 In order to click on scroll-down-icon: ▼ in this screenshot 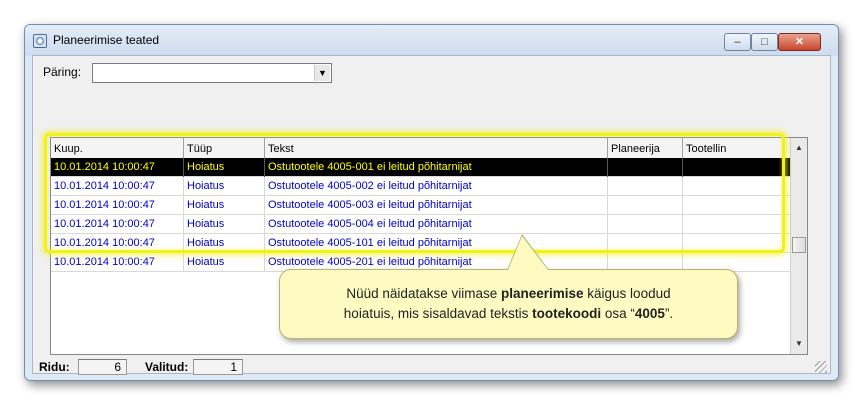, I will do `click(799, 344)`.